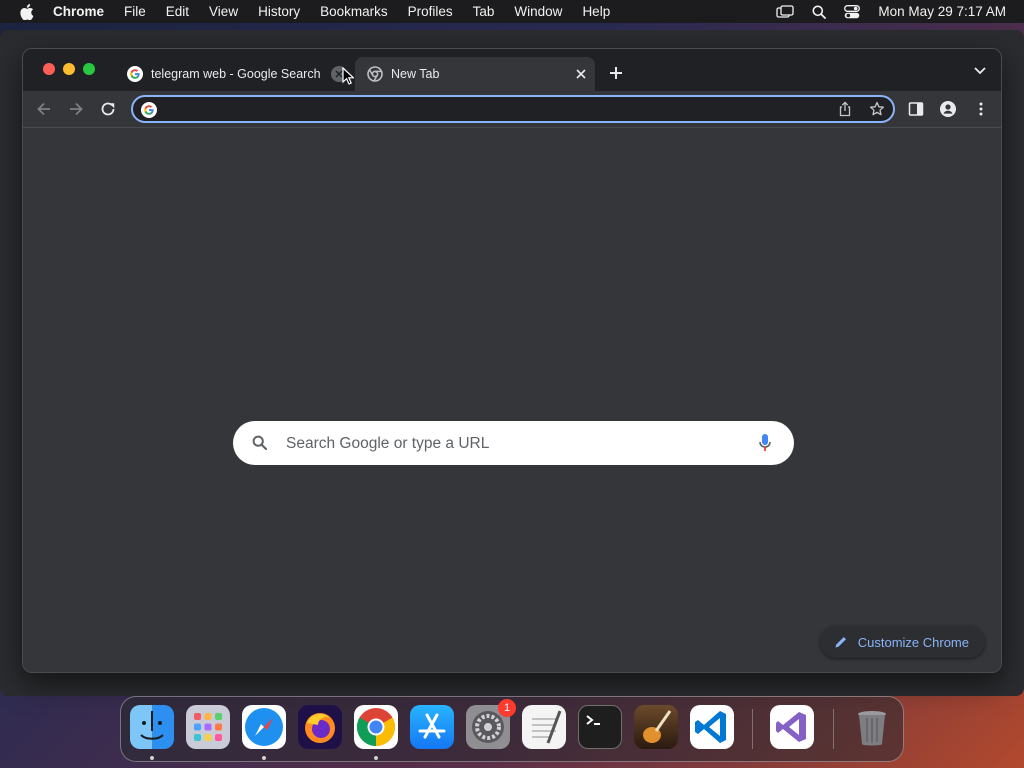  I want to click on app-store-icon, so click(432, 727).